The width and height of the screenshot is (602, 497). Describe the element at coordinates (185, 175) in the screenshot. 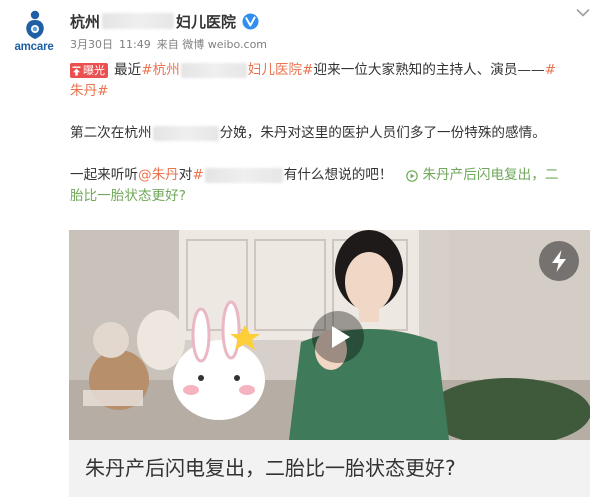

I see `post-l4-b: 对` at that location.